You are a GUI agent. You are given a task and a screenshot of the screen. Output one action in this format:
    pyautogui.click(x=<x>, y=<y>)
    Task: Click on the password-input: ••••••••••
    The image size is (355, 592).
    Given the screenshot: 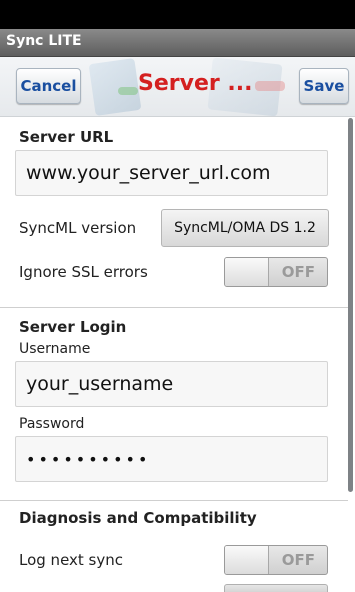 What is the action you would take?
    pyautogui.click(x=171, y=459)
    